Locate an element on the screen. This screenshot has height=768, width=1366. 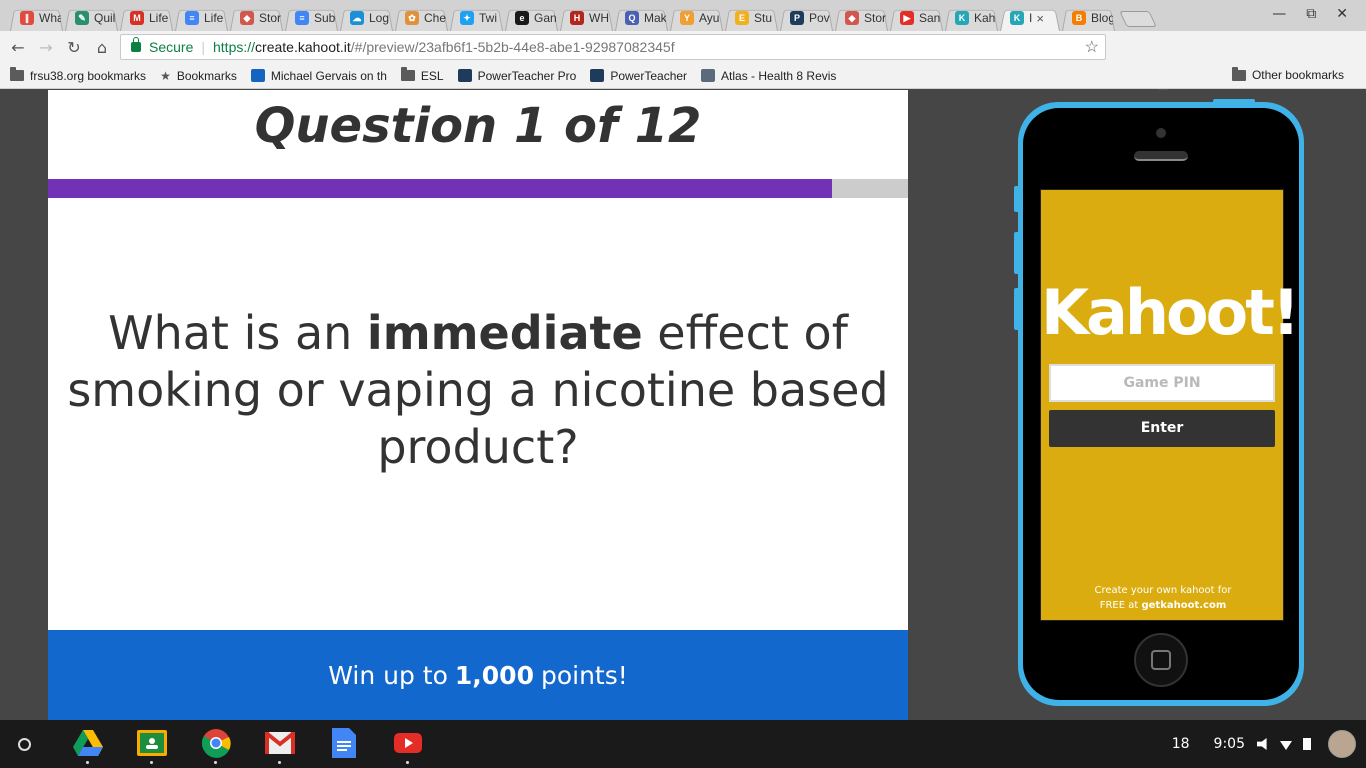
bookmark-label: Atlas - Health 8 Revis is located at coordinates (779, 75).